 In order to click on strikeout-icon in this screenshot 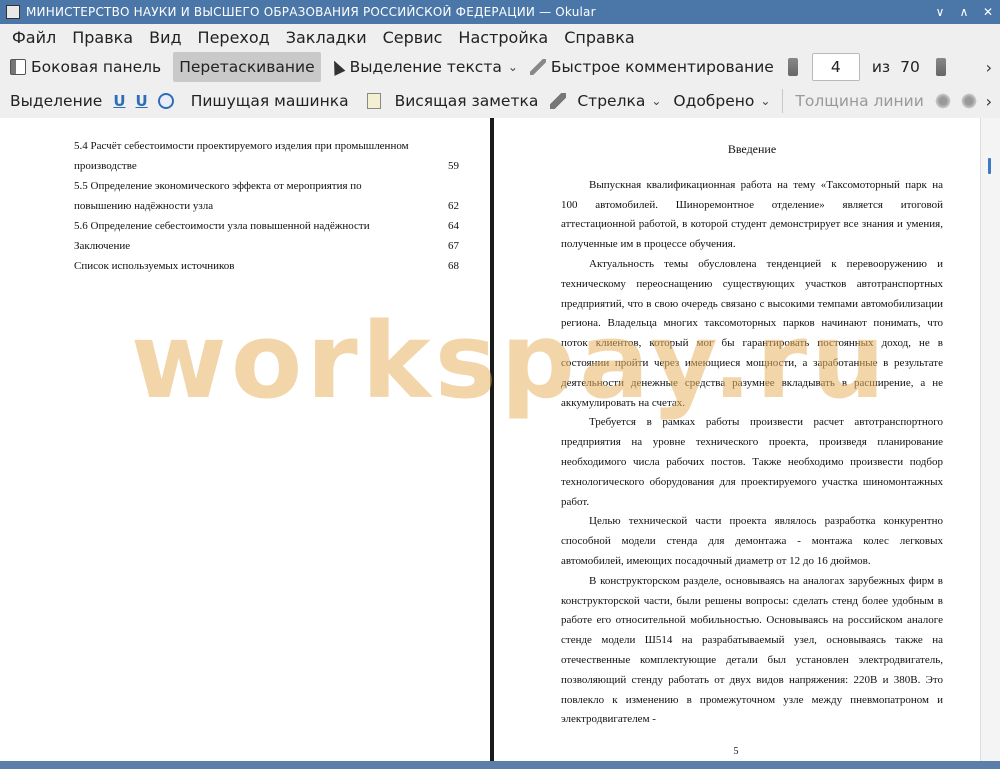, I will do `click(165, 101)`.